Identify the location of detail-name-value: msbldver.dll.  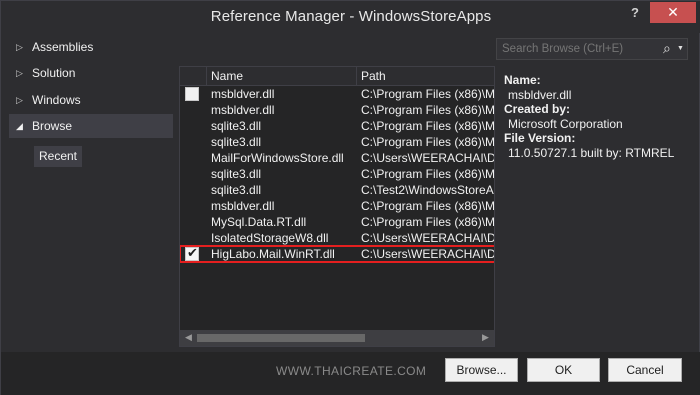
(540, 94).